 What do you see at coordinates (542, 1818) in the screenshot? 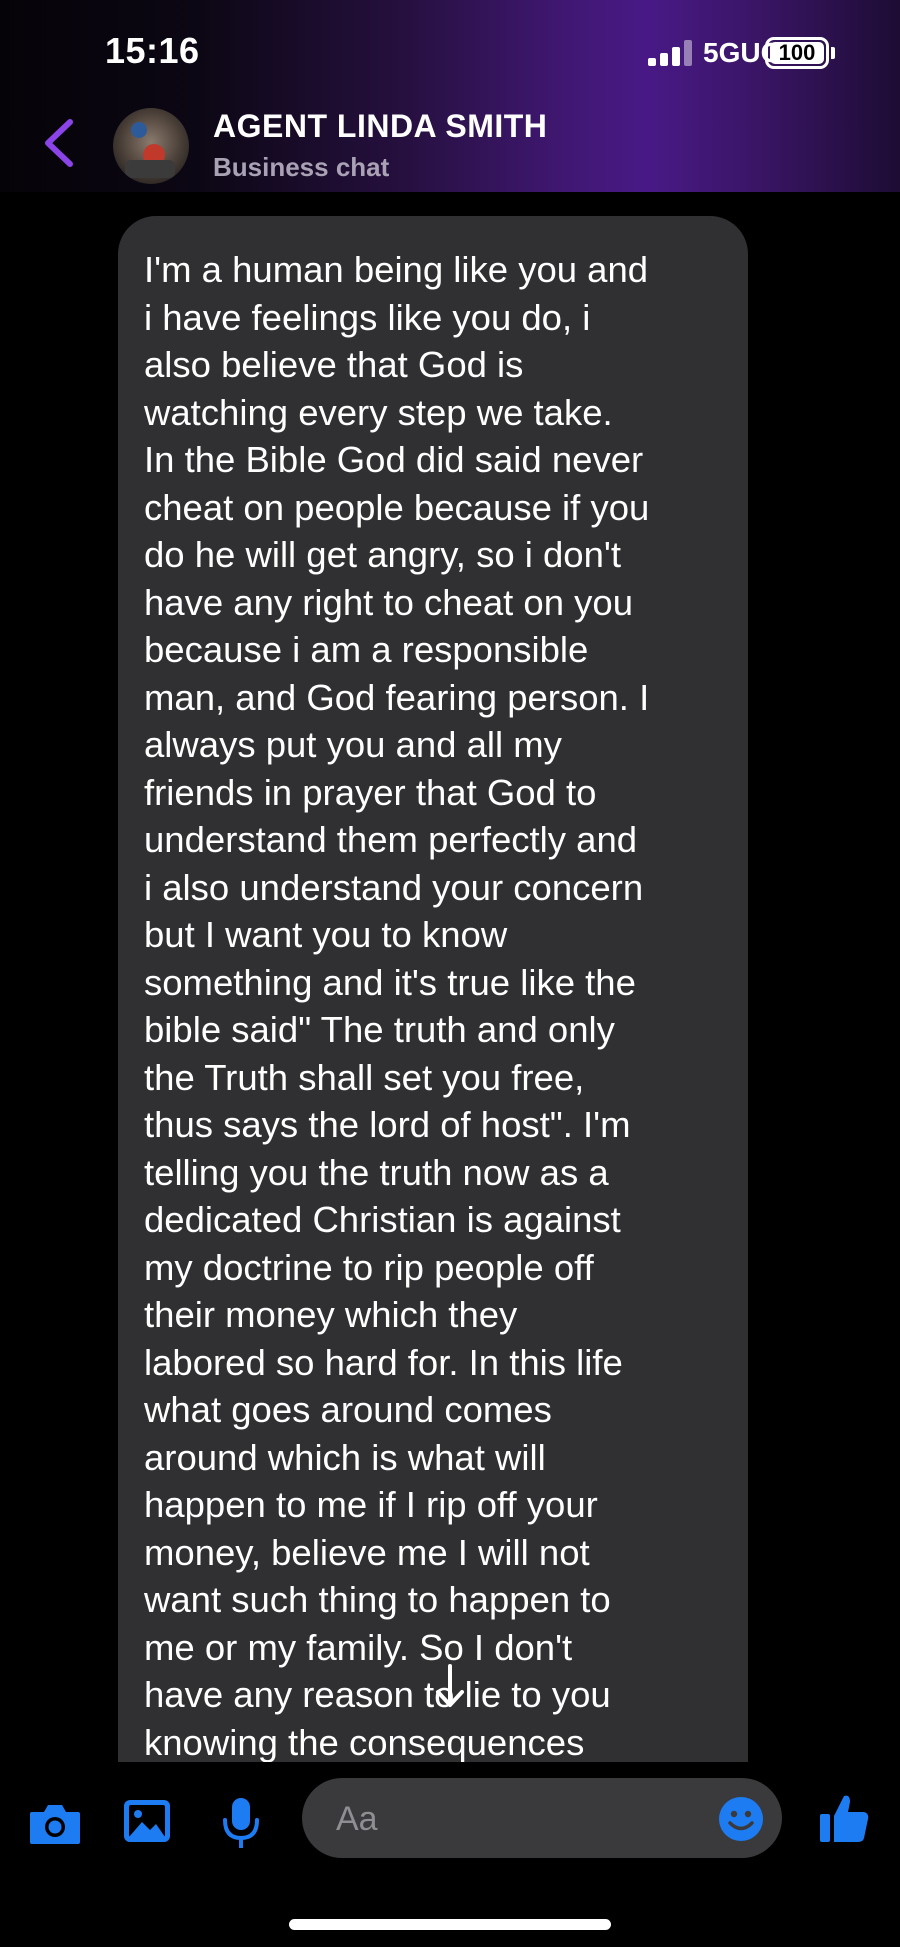
I see `message-input: Aa` at bounding box center [542, 1818].